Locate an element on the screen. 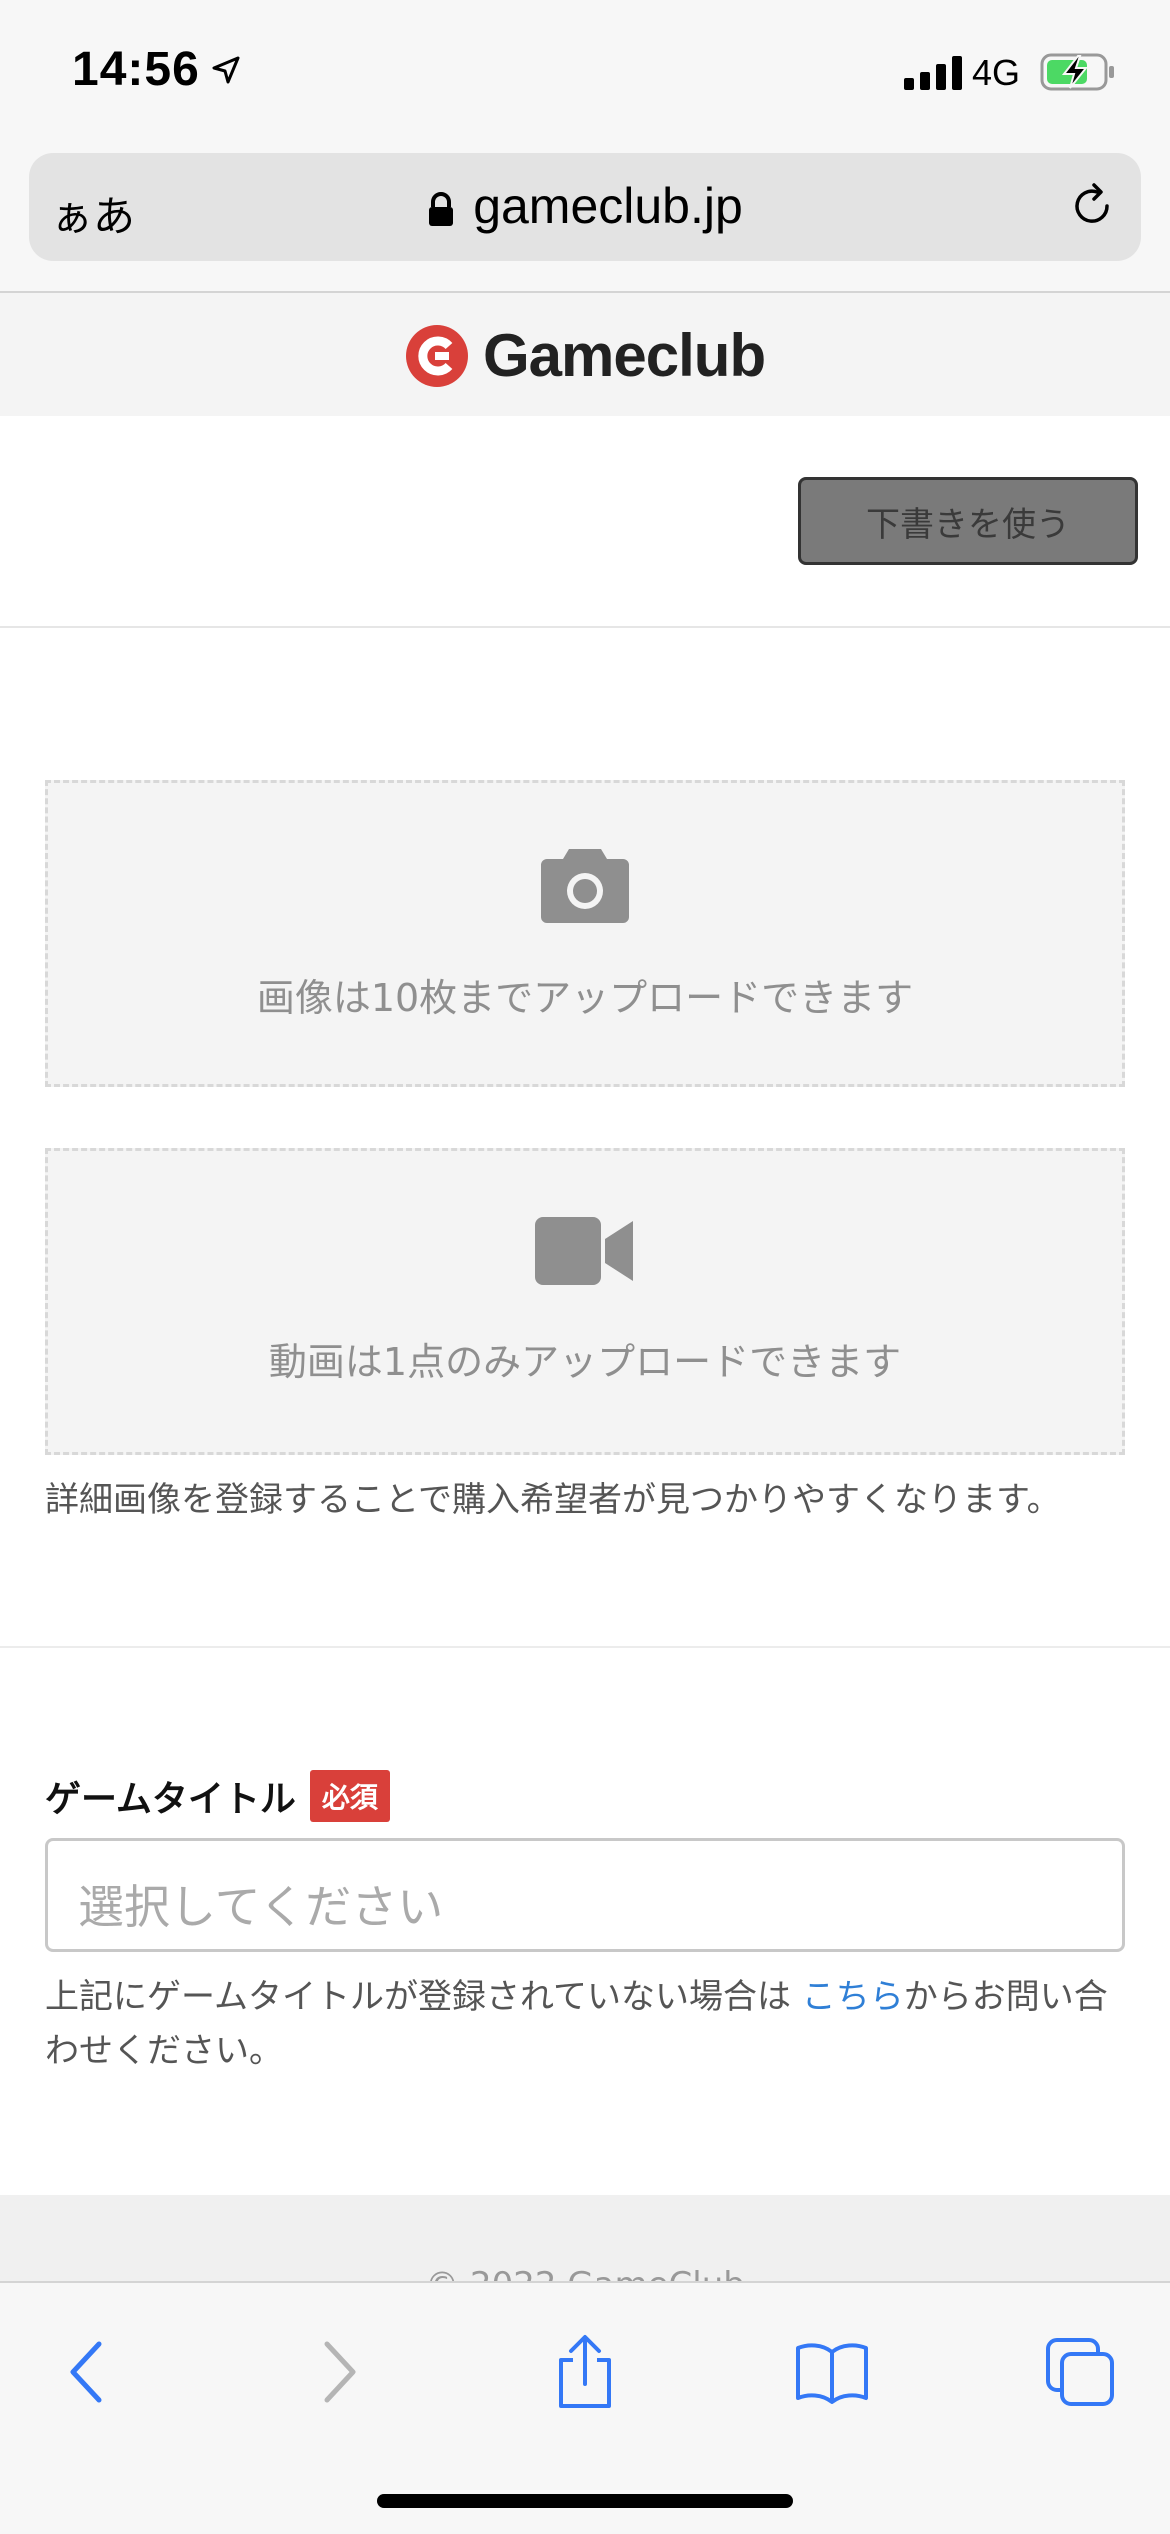  camera-icon-wrap is located at coordinates (585, 885).